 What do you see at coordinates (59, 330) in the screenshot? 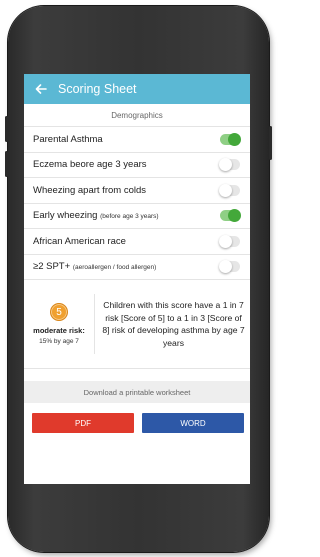
I see `risk-label: moderate risk:` at bounding box center [59, 330].